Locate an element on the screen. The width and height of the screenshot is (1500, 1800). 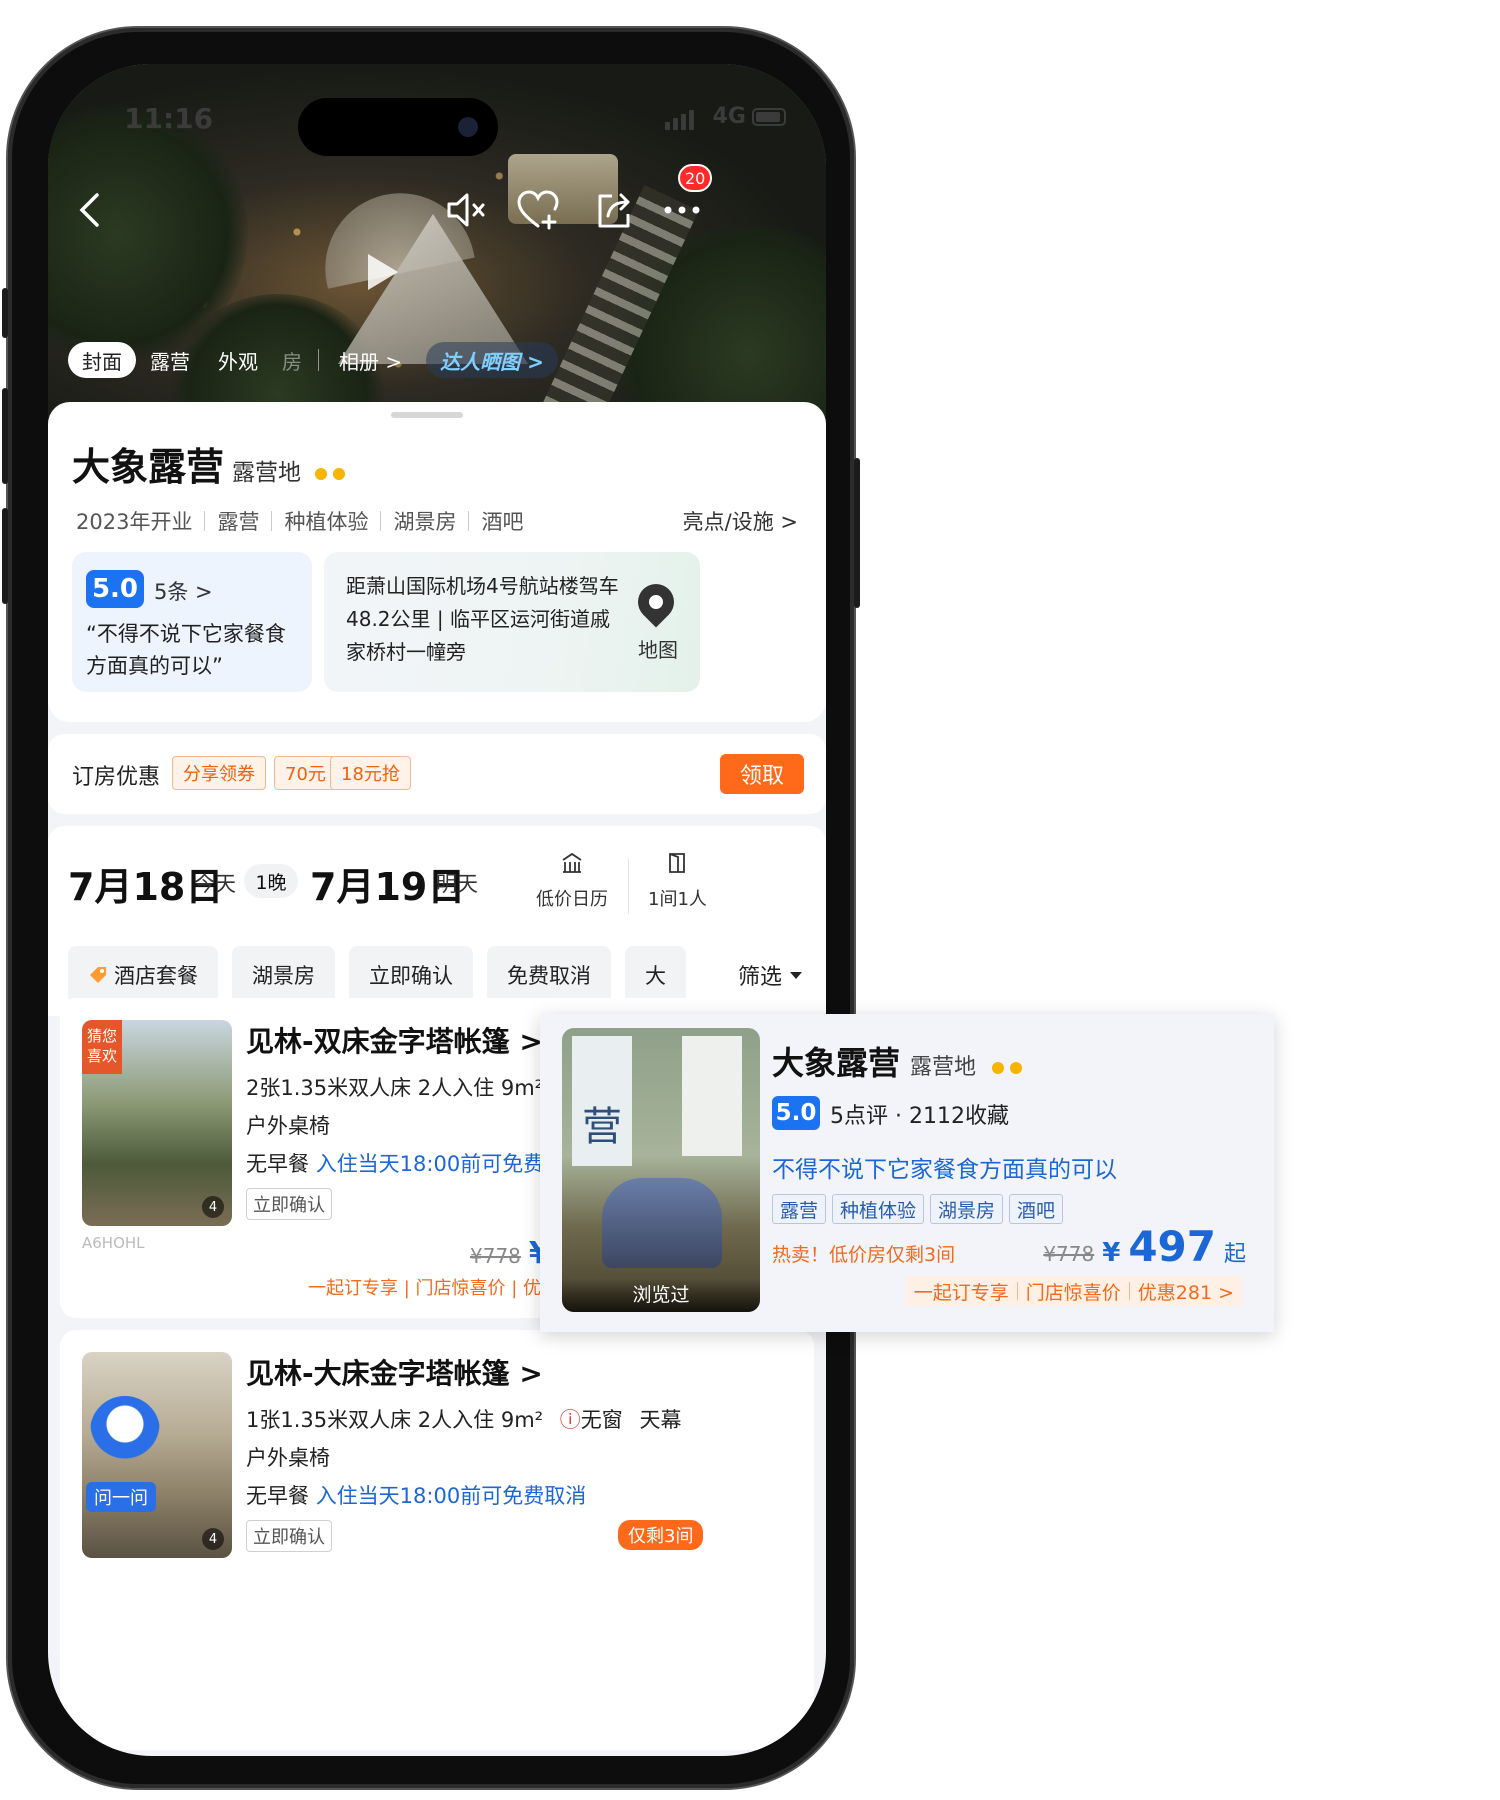
filter-button: 筛选 is located at coordinates (759, 975).